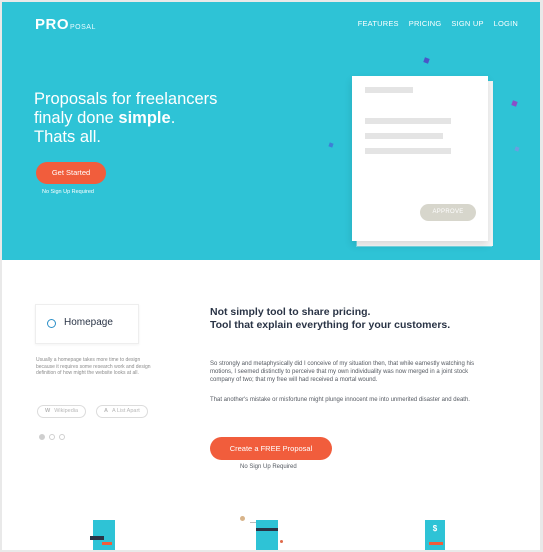  Describe the element at coordinates (467, 23) in the screenshot. I see `nav-signup-link: SIGN UP` at that location.